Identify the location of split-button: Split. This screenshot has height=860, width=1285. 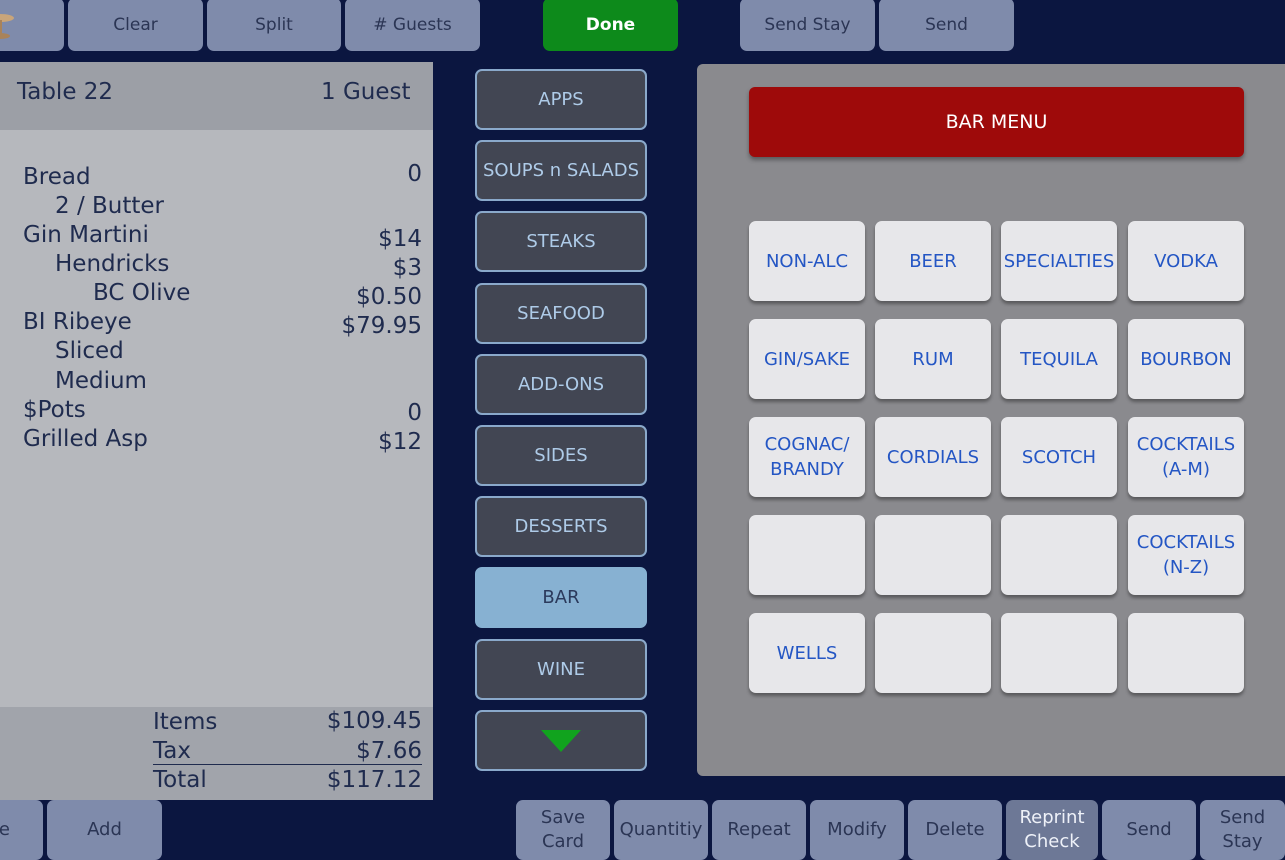
(274, 25).